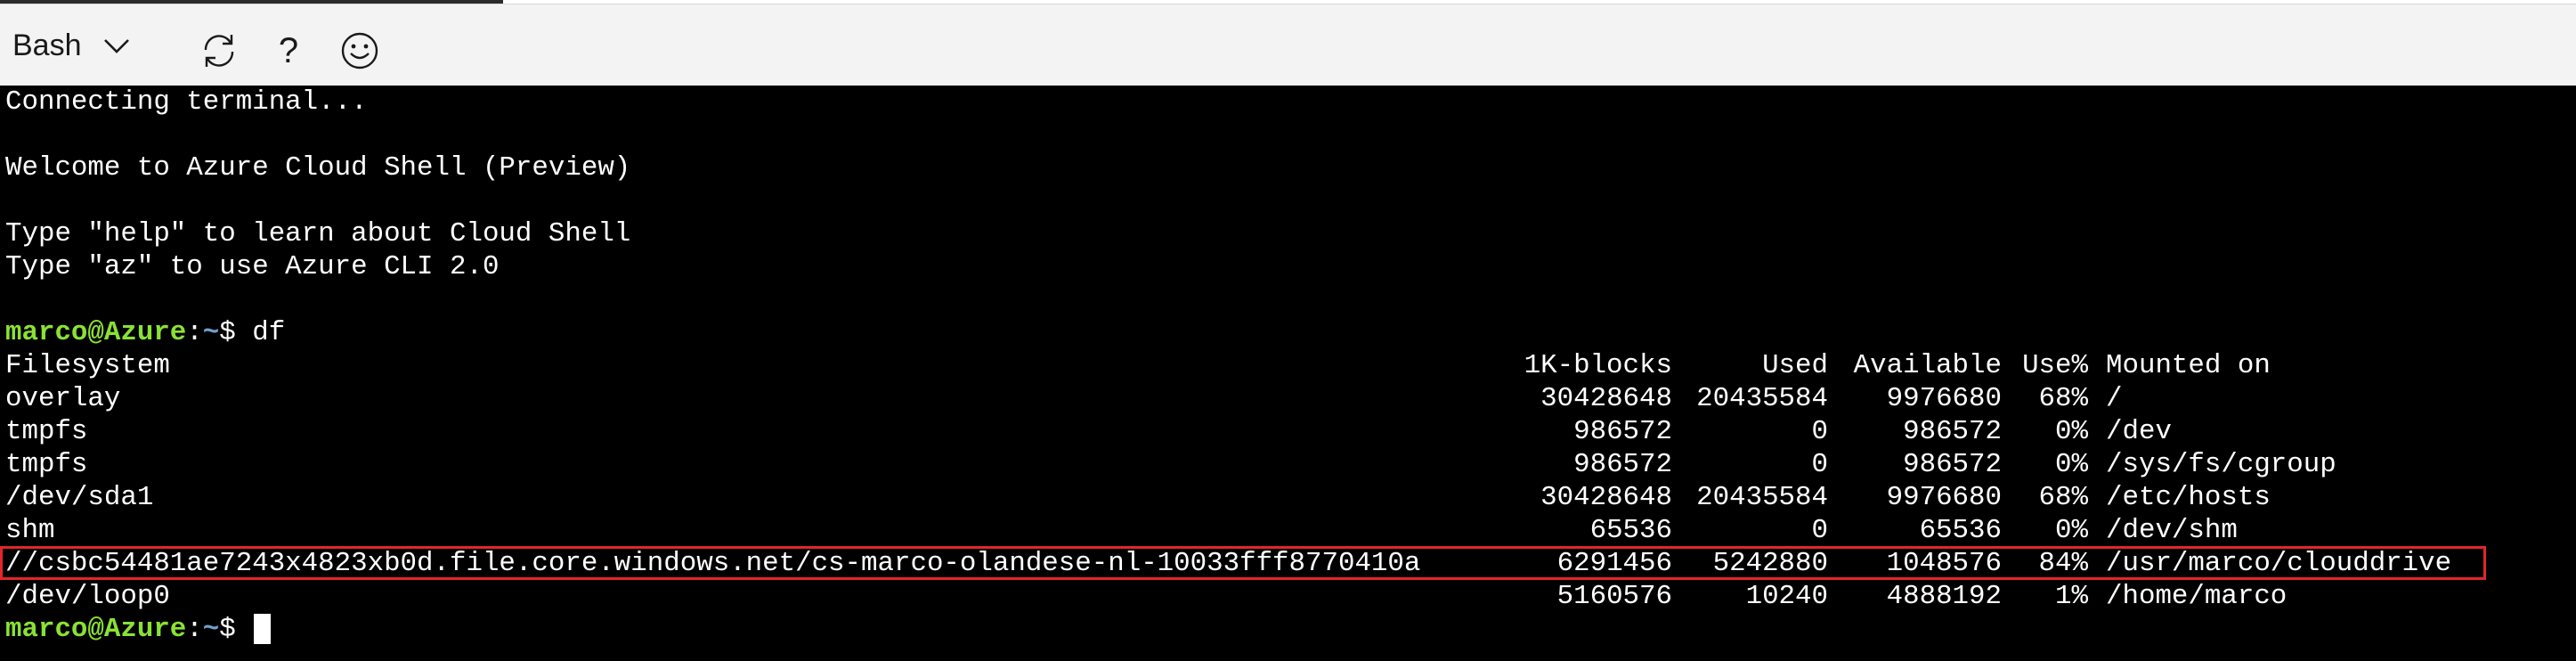  What do you see at coordinates (47, 45) in the screenshot?
I see `shell-type-label: Bash` at bounding box center [47, 45].